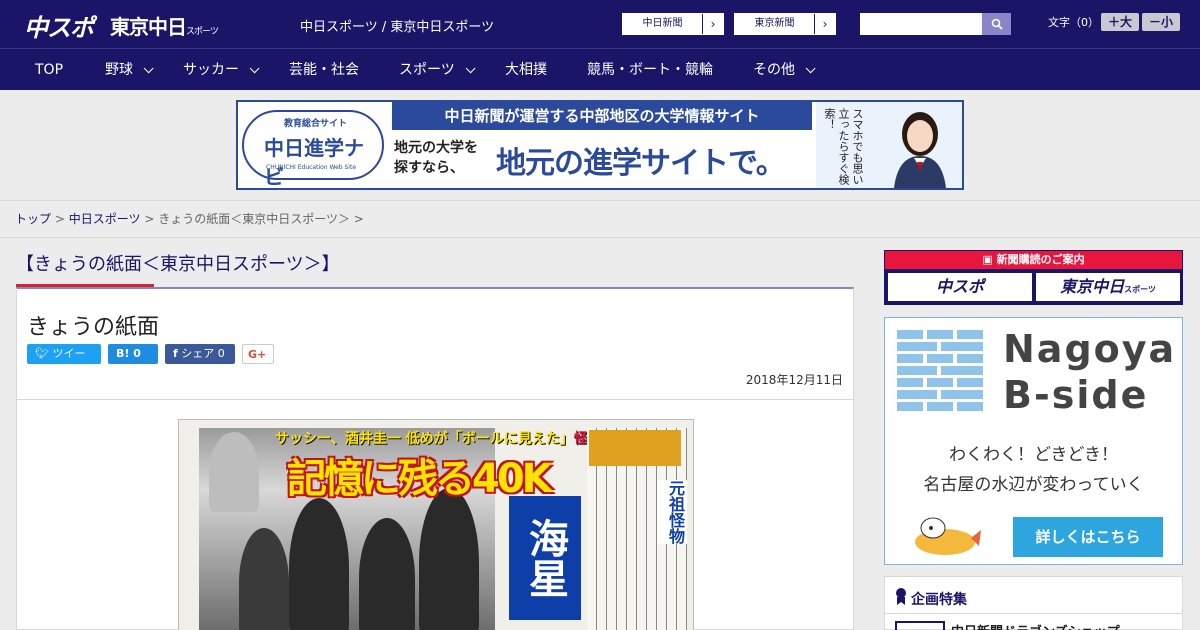 This screenshot has width=1200, height=630. I want to click on tokyo-chunichi-subscribe-button: 東京中日スポーツ, so click(1108, 287).